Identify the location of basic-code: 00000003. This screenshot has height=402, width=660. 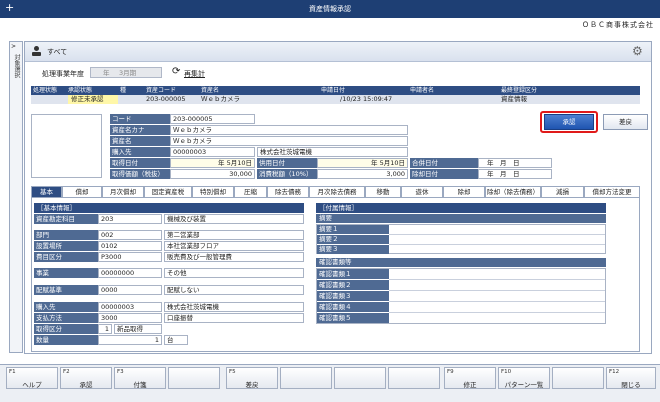
(130, 307).